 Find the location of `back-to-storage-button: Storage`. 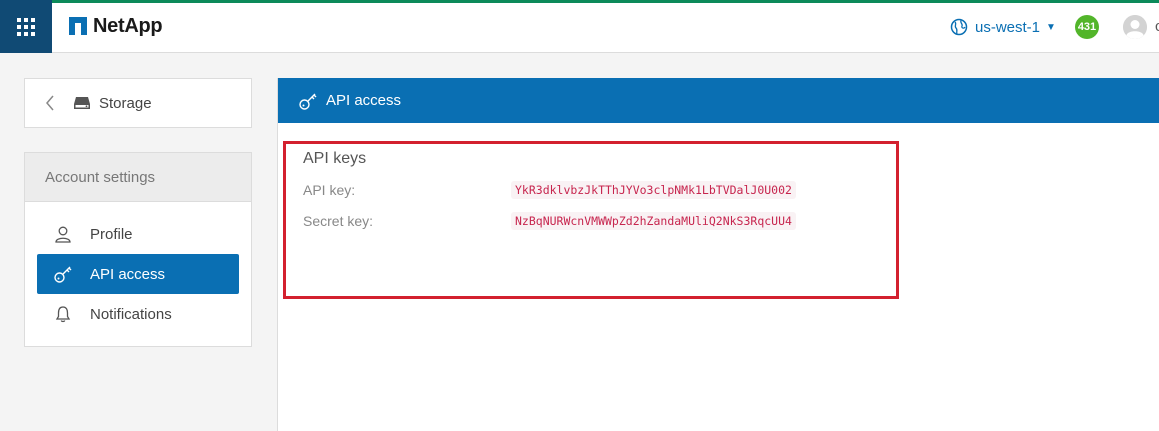

back-to-storage-button: Storage is located at coordinates (138, 103).